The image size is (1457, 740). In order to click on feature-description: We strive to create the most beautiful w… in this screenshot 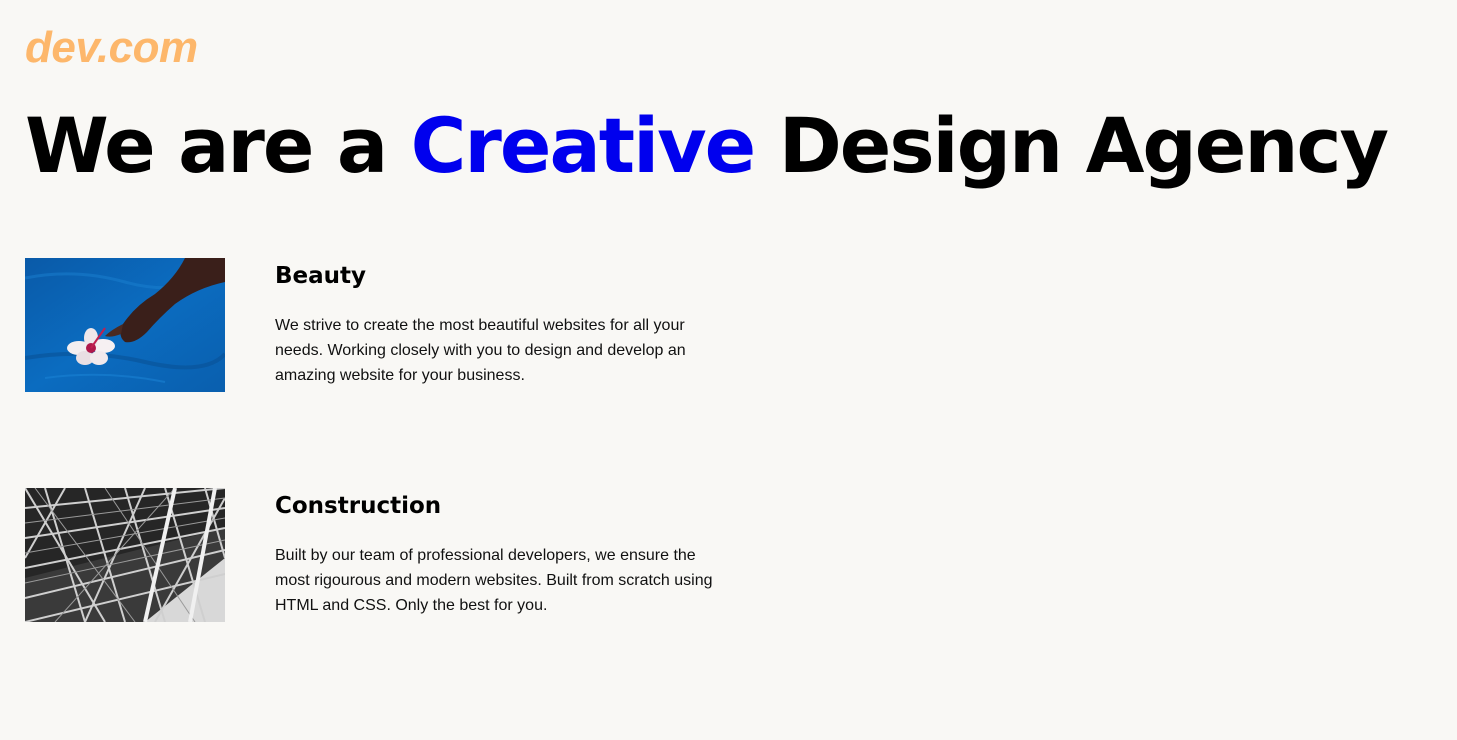, I will do `click(480, 350)`.